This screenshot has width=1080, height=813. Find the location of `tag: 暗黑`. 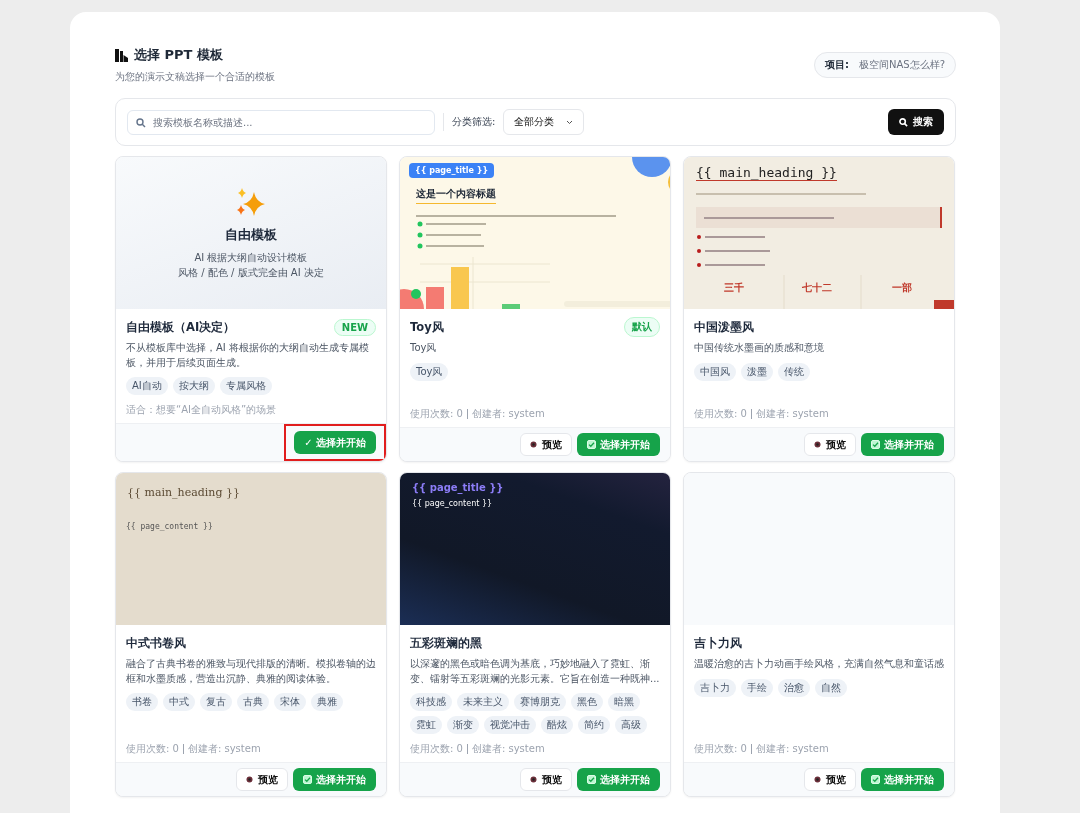

tag: 暗黑 is located at coordinates (624, 702).